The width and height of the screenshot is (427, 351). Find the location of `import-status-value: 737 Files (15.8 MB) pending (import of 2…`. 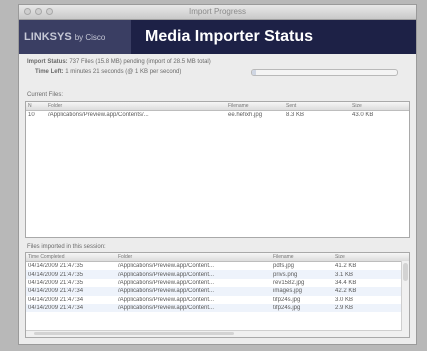

import-status-value: 737 Files (15.8 MB) pending (import of 2… is located at coordinates (140, 62).